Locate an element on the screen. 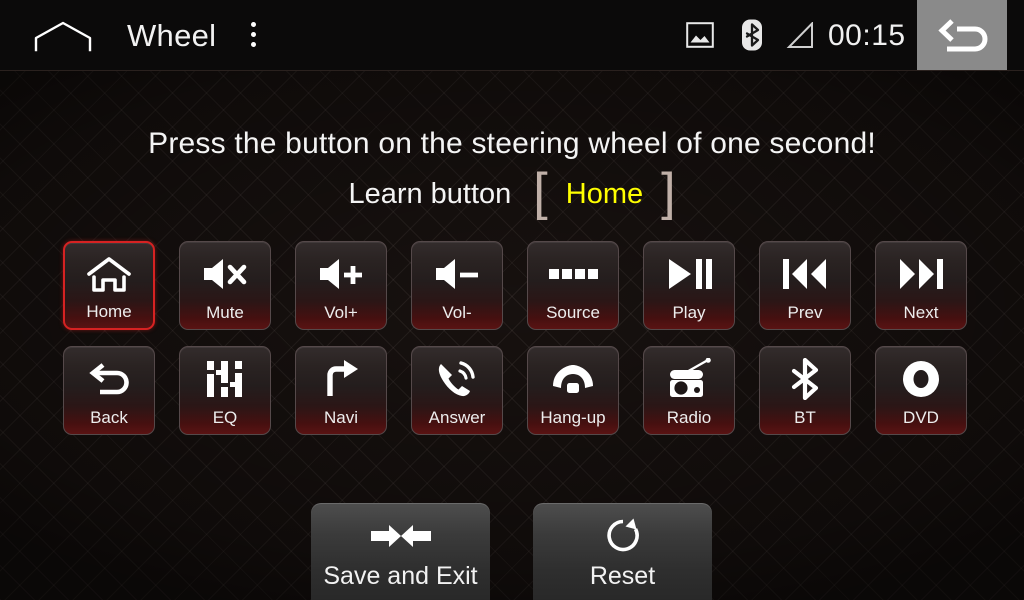 This screenshot has width=1024, height=600. function-key-next: Next is located at coordinates (921, 285).